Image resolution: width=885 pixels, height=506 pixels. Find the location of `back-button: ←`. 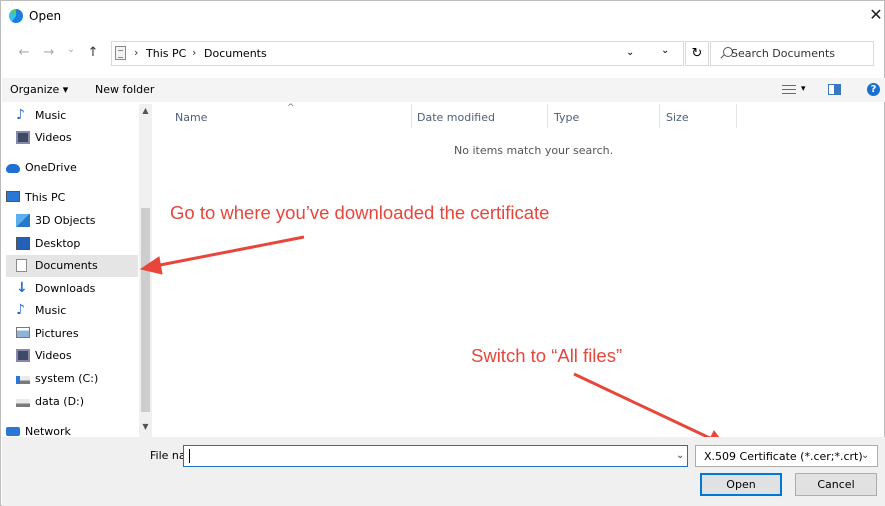

back-button: ← is located at coordinates (24, 53).